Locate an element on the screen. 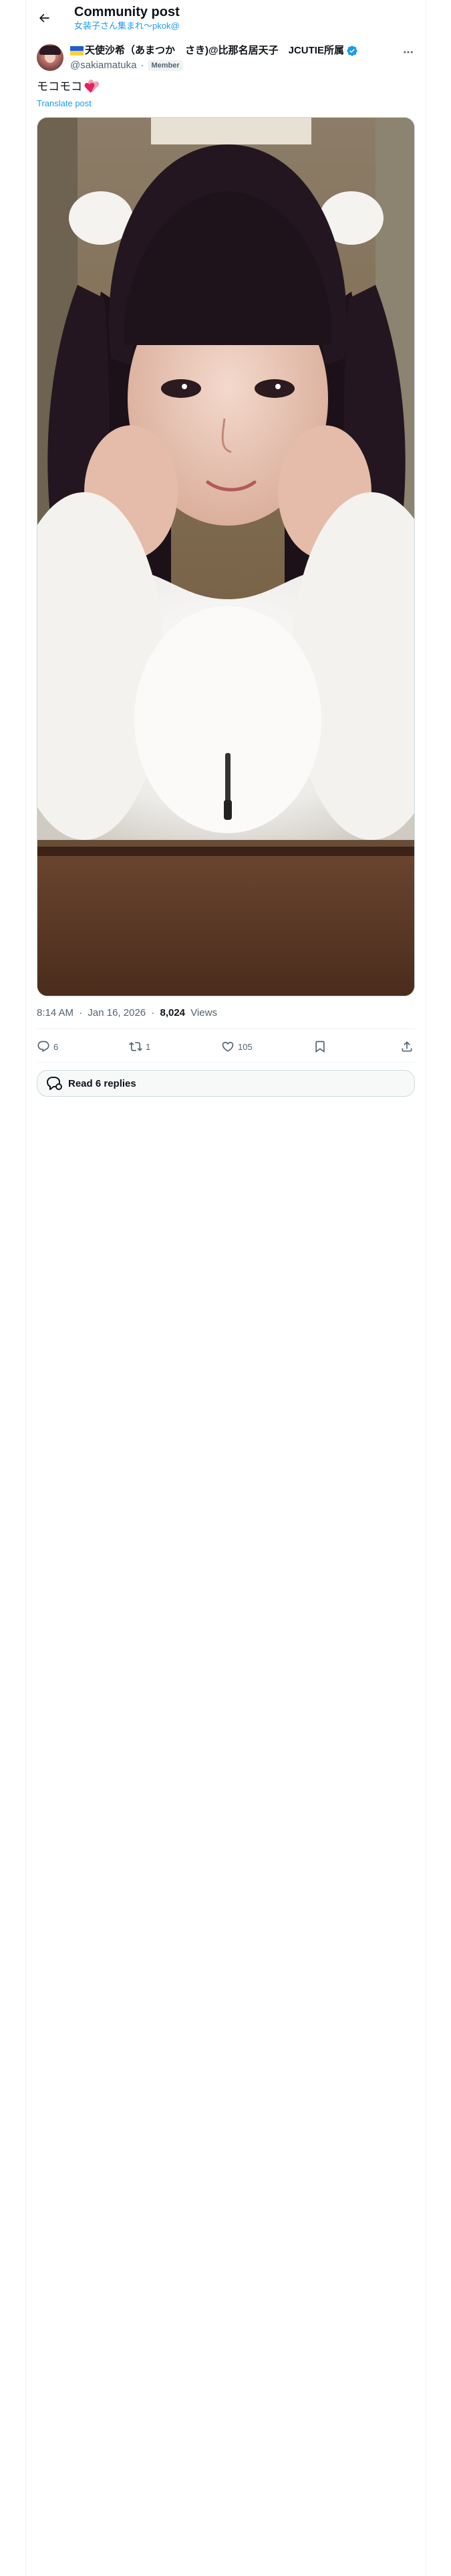  post-actions: 6 1 105 is located at coordinates (226, 1047).